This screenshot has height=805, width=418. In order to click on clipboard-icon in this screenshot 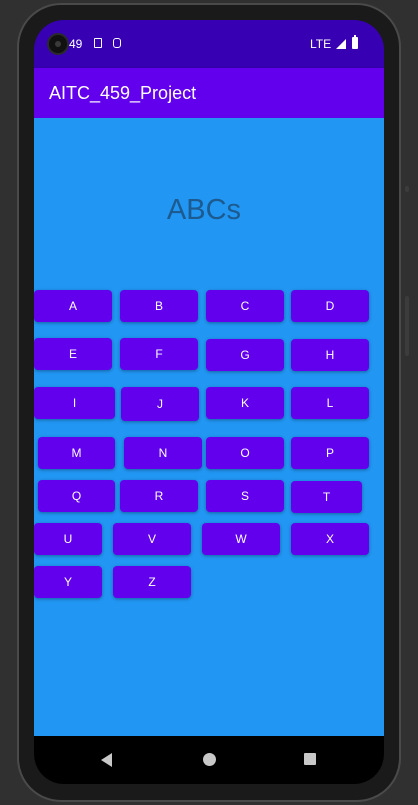, I will do `click(117, 43)`.